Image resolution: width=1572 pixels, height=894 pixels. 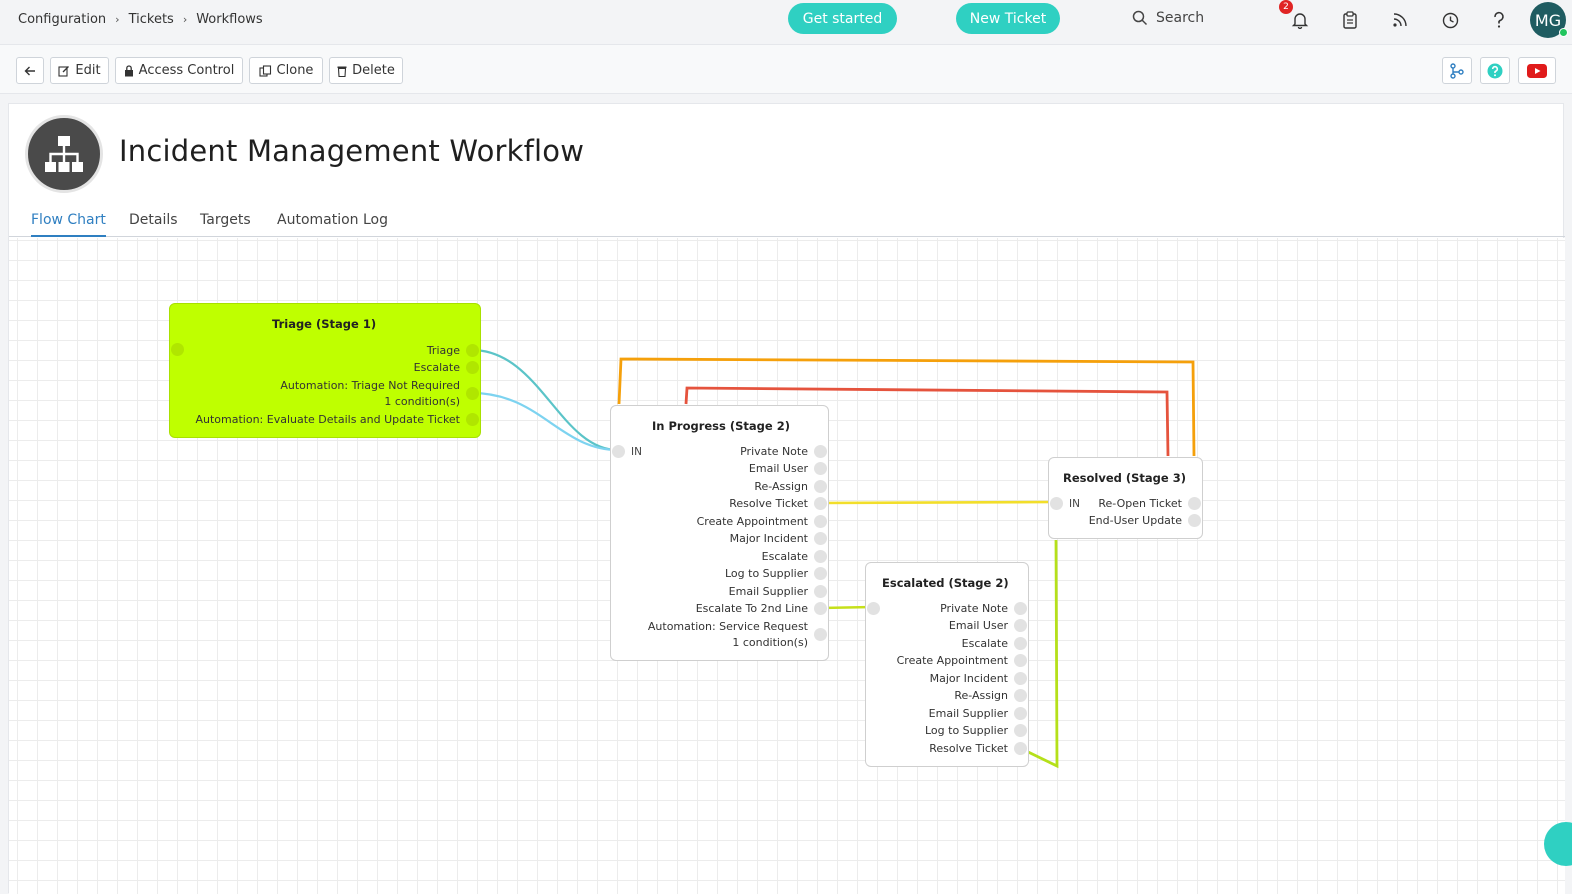 What do you see at coordinates (1537, 70) in the screenshot?
I see `youtube-button` at bounding box center [1537, 70].